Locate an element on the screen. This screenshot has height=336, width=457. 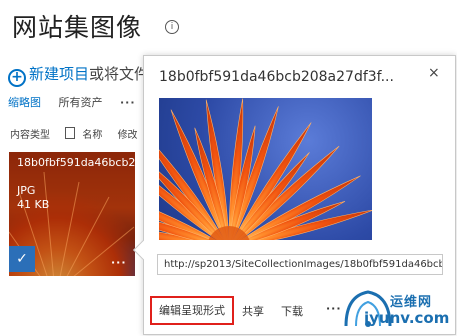
watermark-cn-text: 运维网 is located at coordinates (411, 302).